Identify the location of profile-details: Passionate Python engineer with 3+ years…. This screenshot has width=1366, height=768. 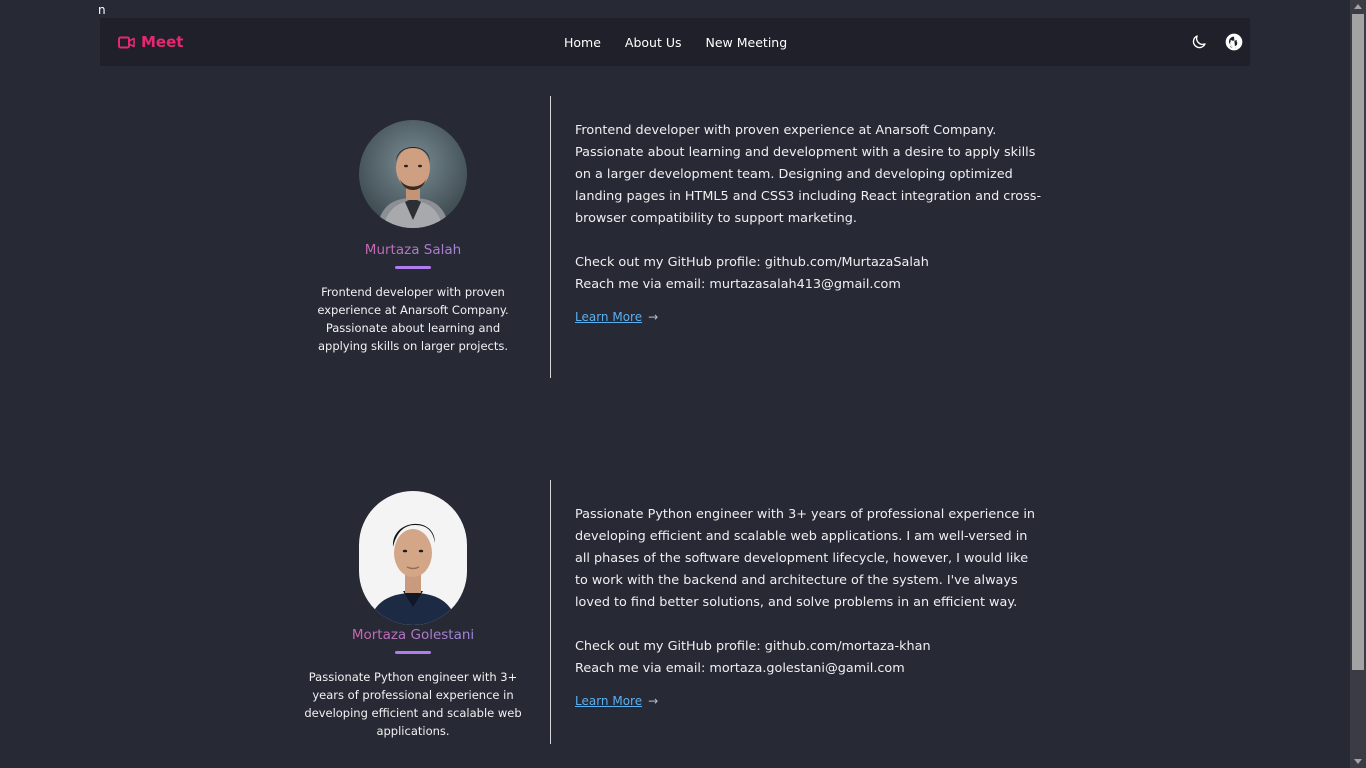
(810, 608).